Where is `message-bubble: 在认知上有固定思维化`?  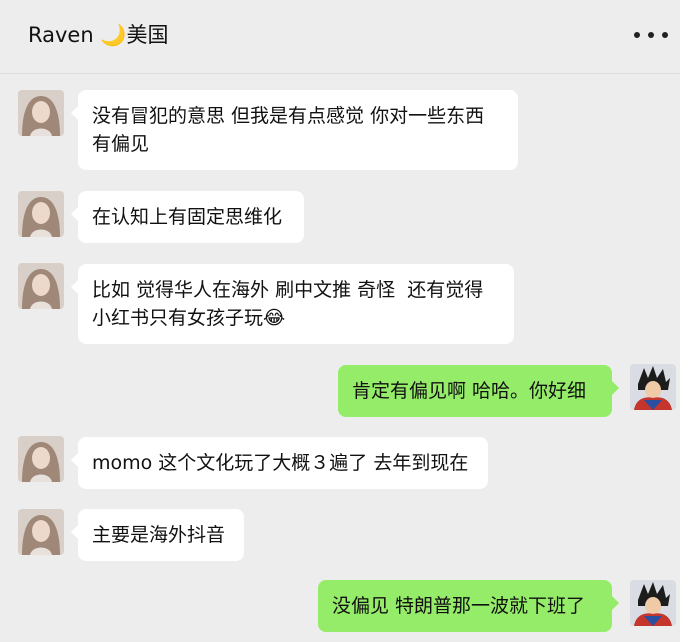 message-bubble: 在认知上有固定思维化 is located at coordinates (187, 217).